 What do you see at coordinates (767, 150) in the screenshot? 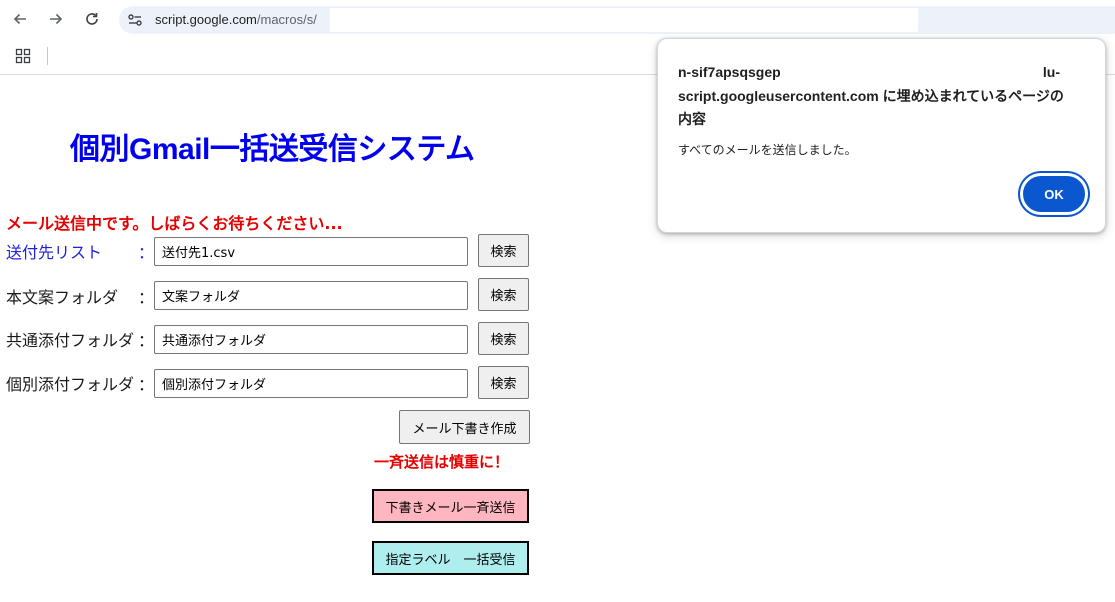
I see `dialog-message: すべてのメールを送信しました。` at bounding box center [767, 150].